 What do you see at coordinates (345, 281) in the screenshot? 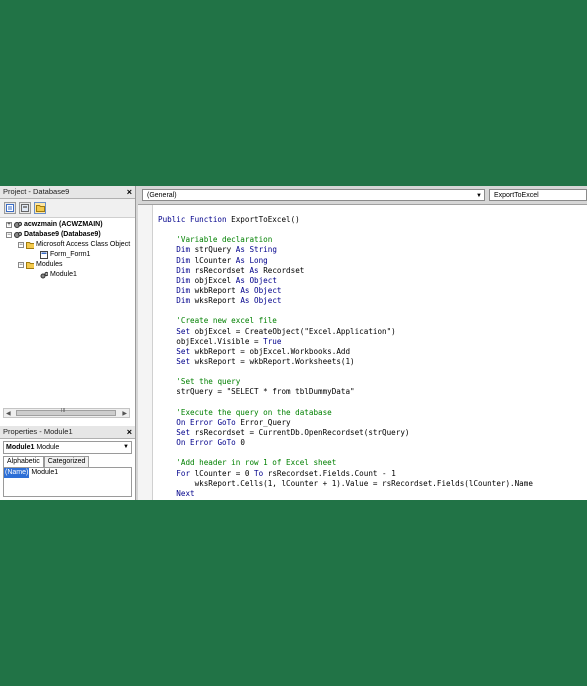
I see `code-line: Dim objExcel As Object` at bounding box center [345, 281].